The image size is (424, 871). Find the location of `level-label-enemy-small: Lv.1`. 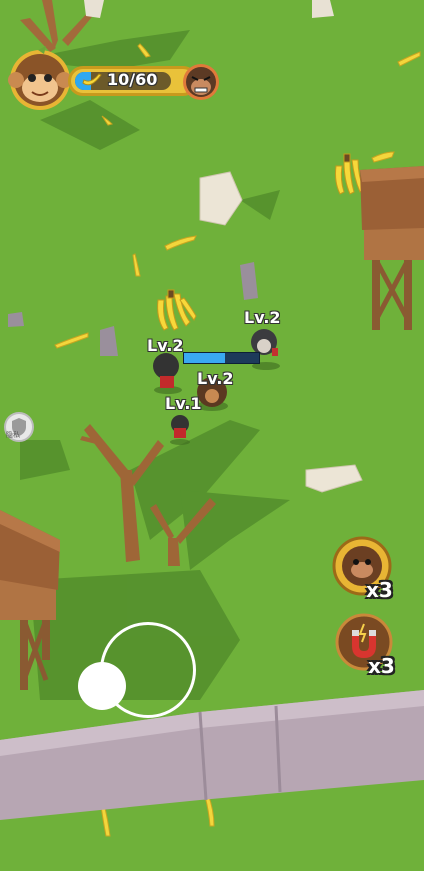

level-label-enemy-small: Lv.1 is located at coordinates (183, 403).